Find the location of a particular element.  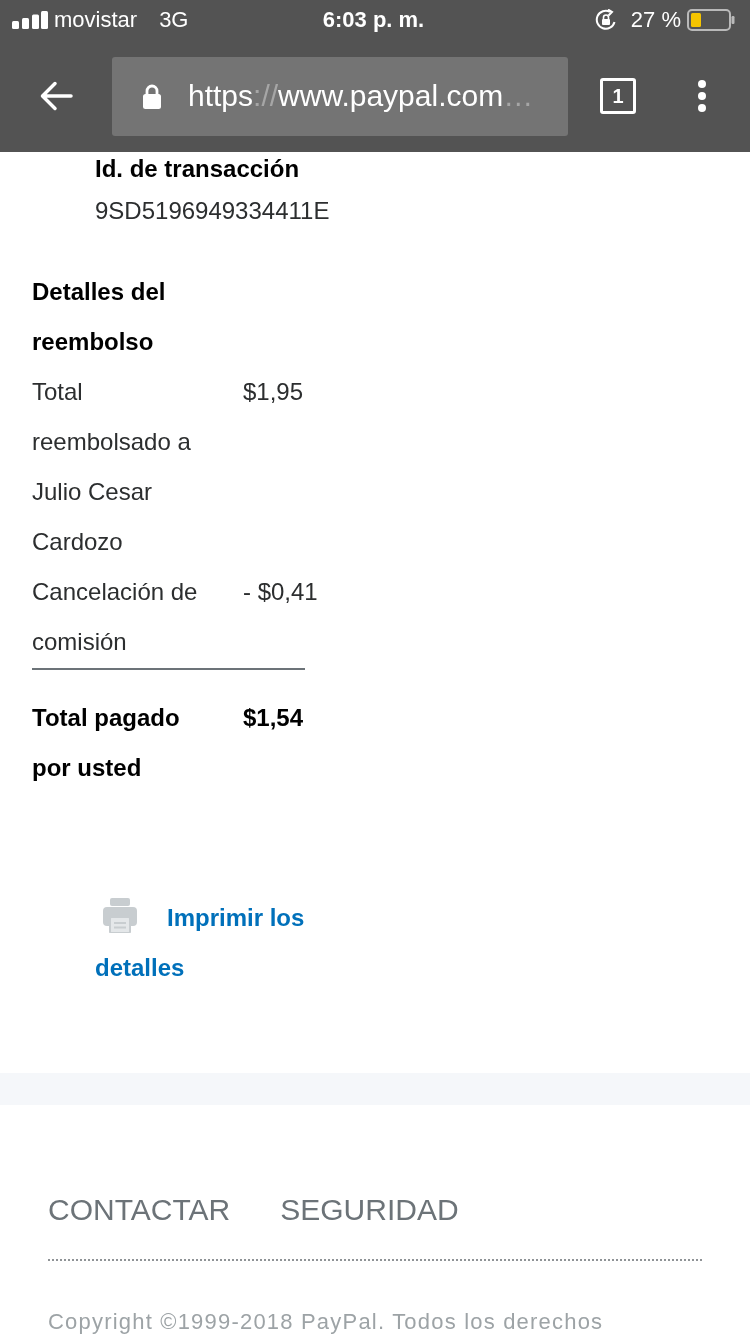

copyright-text: Copyright ©1999-2018 PayPal. Todos los derechos is located at coordinates (326, 1322).